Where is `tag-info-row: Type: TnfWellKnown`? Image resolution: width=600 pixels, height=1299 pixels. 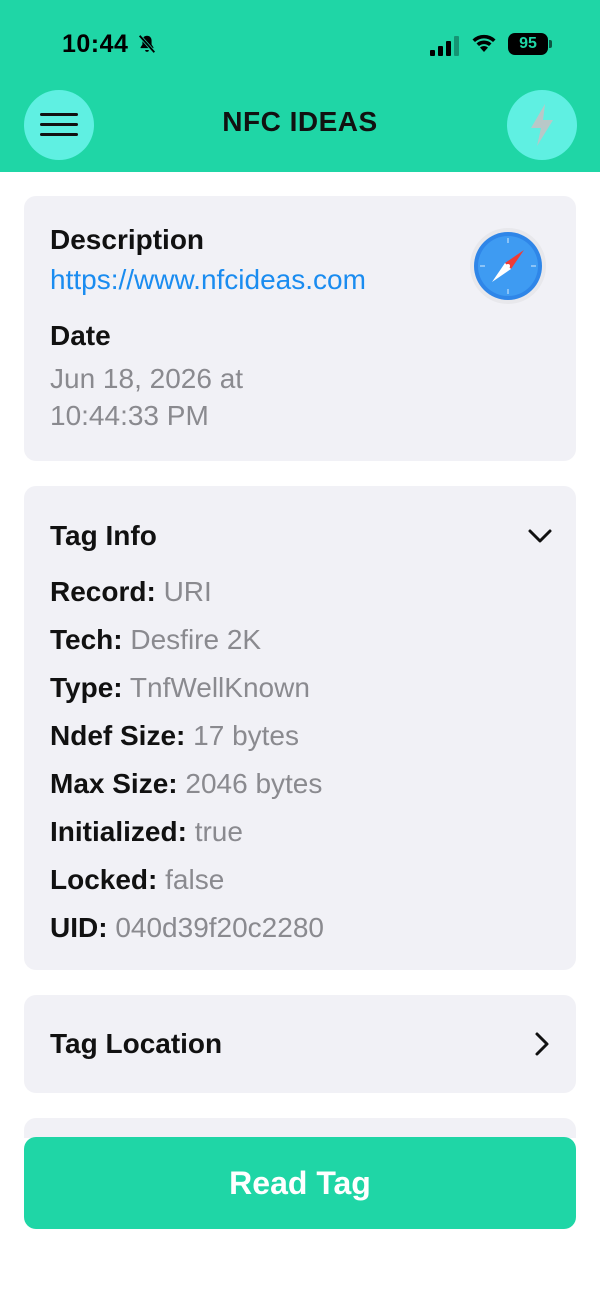 tag-info-row: Type: TnfWellKnown is located at coordinates (180, 688).